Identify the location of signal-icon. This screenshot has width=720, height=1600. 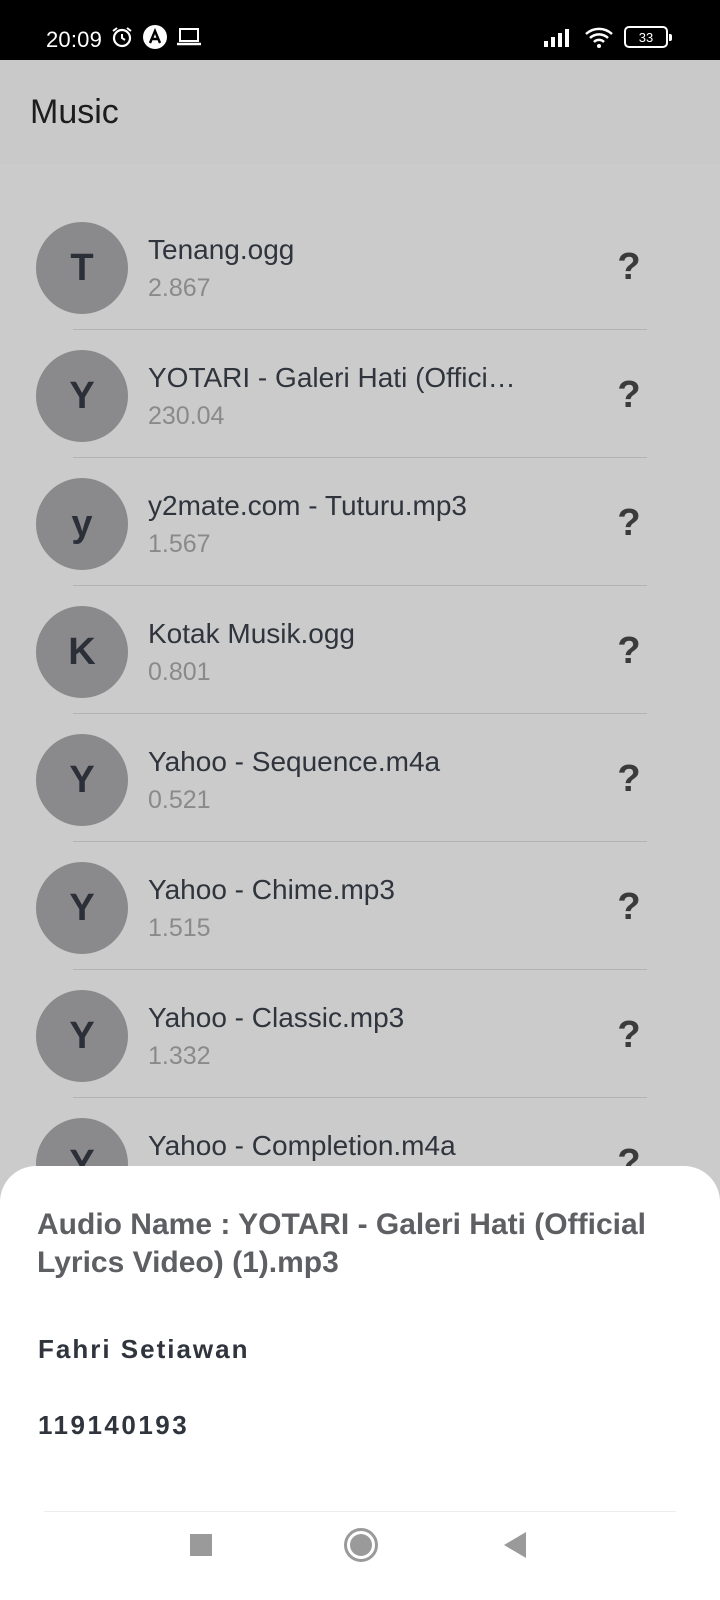
(556, 38).